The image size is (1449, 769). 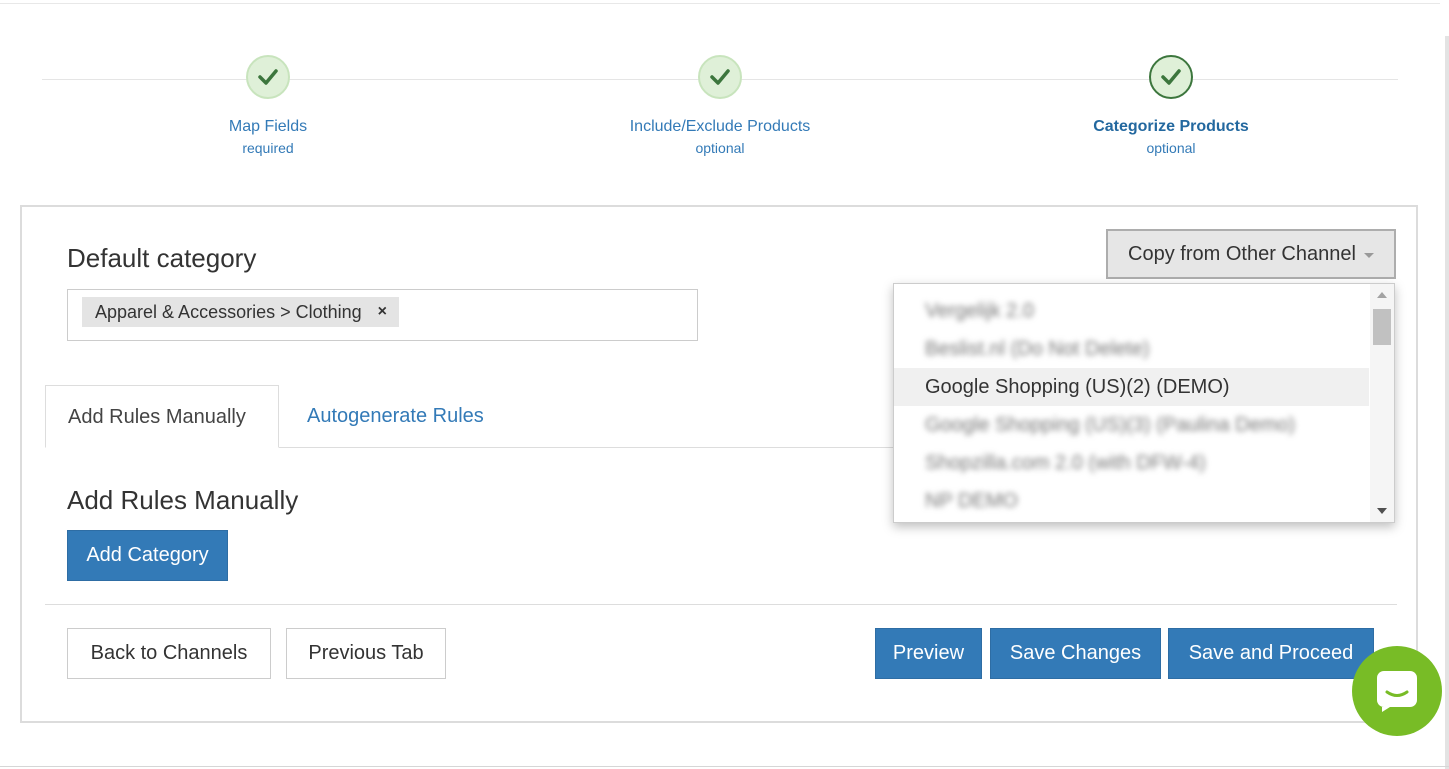 I want to click on dropdown-option: Vergelijk 2.0, so click(x=1131, y=311).